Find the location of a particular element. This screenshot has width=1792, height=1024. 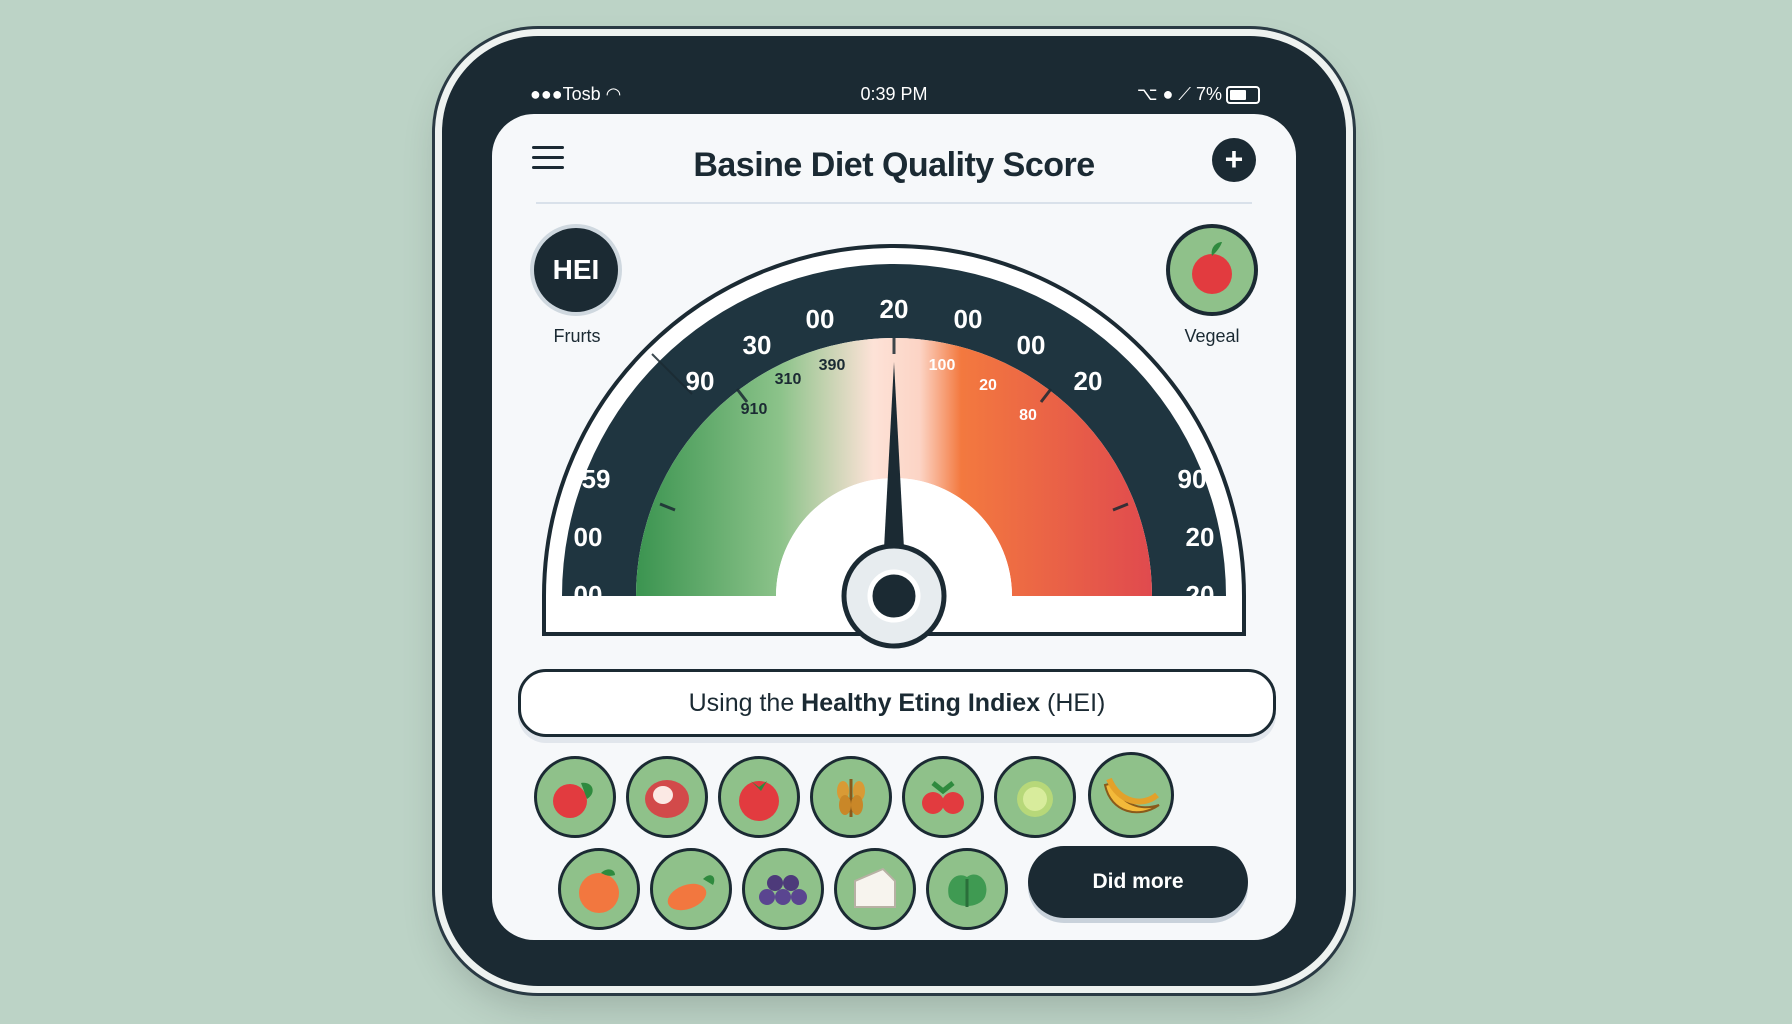

grain-icon is located at coordinates (851, 797).